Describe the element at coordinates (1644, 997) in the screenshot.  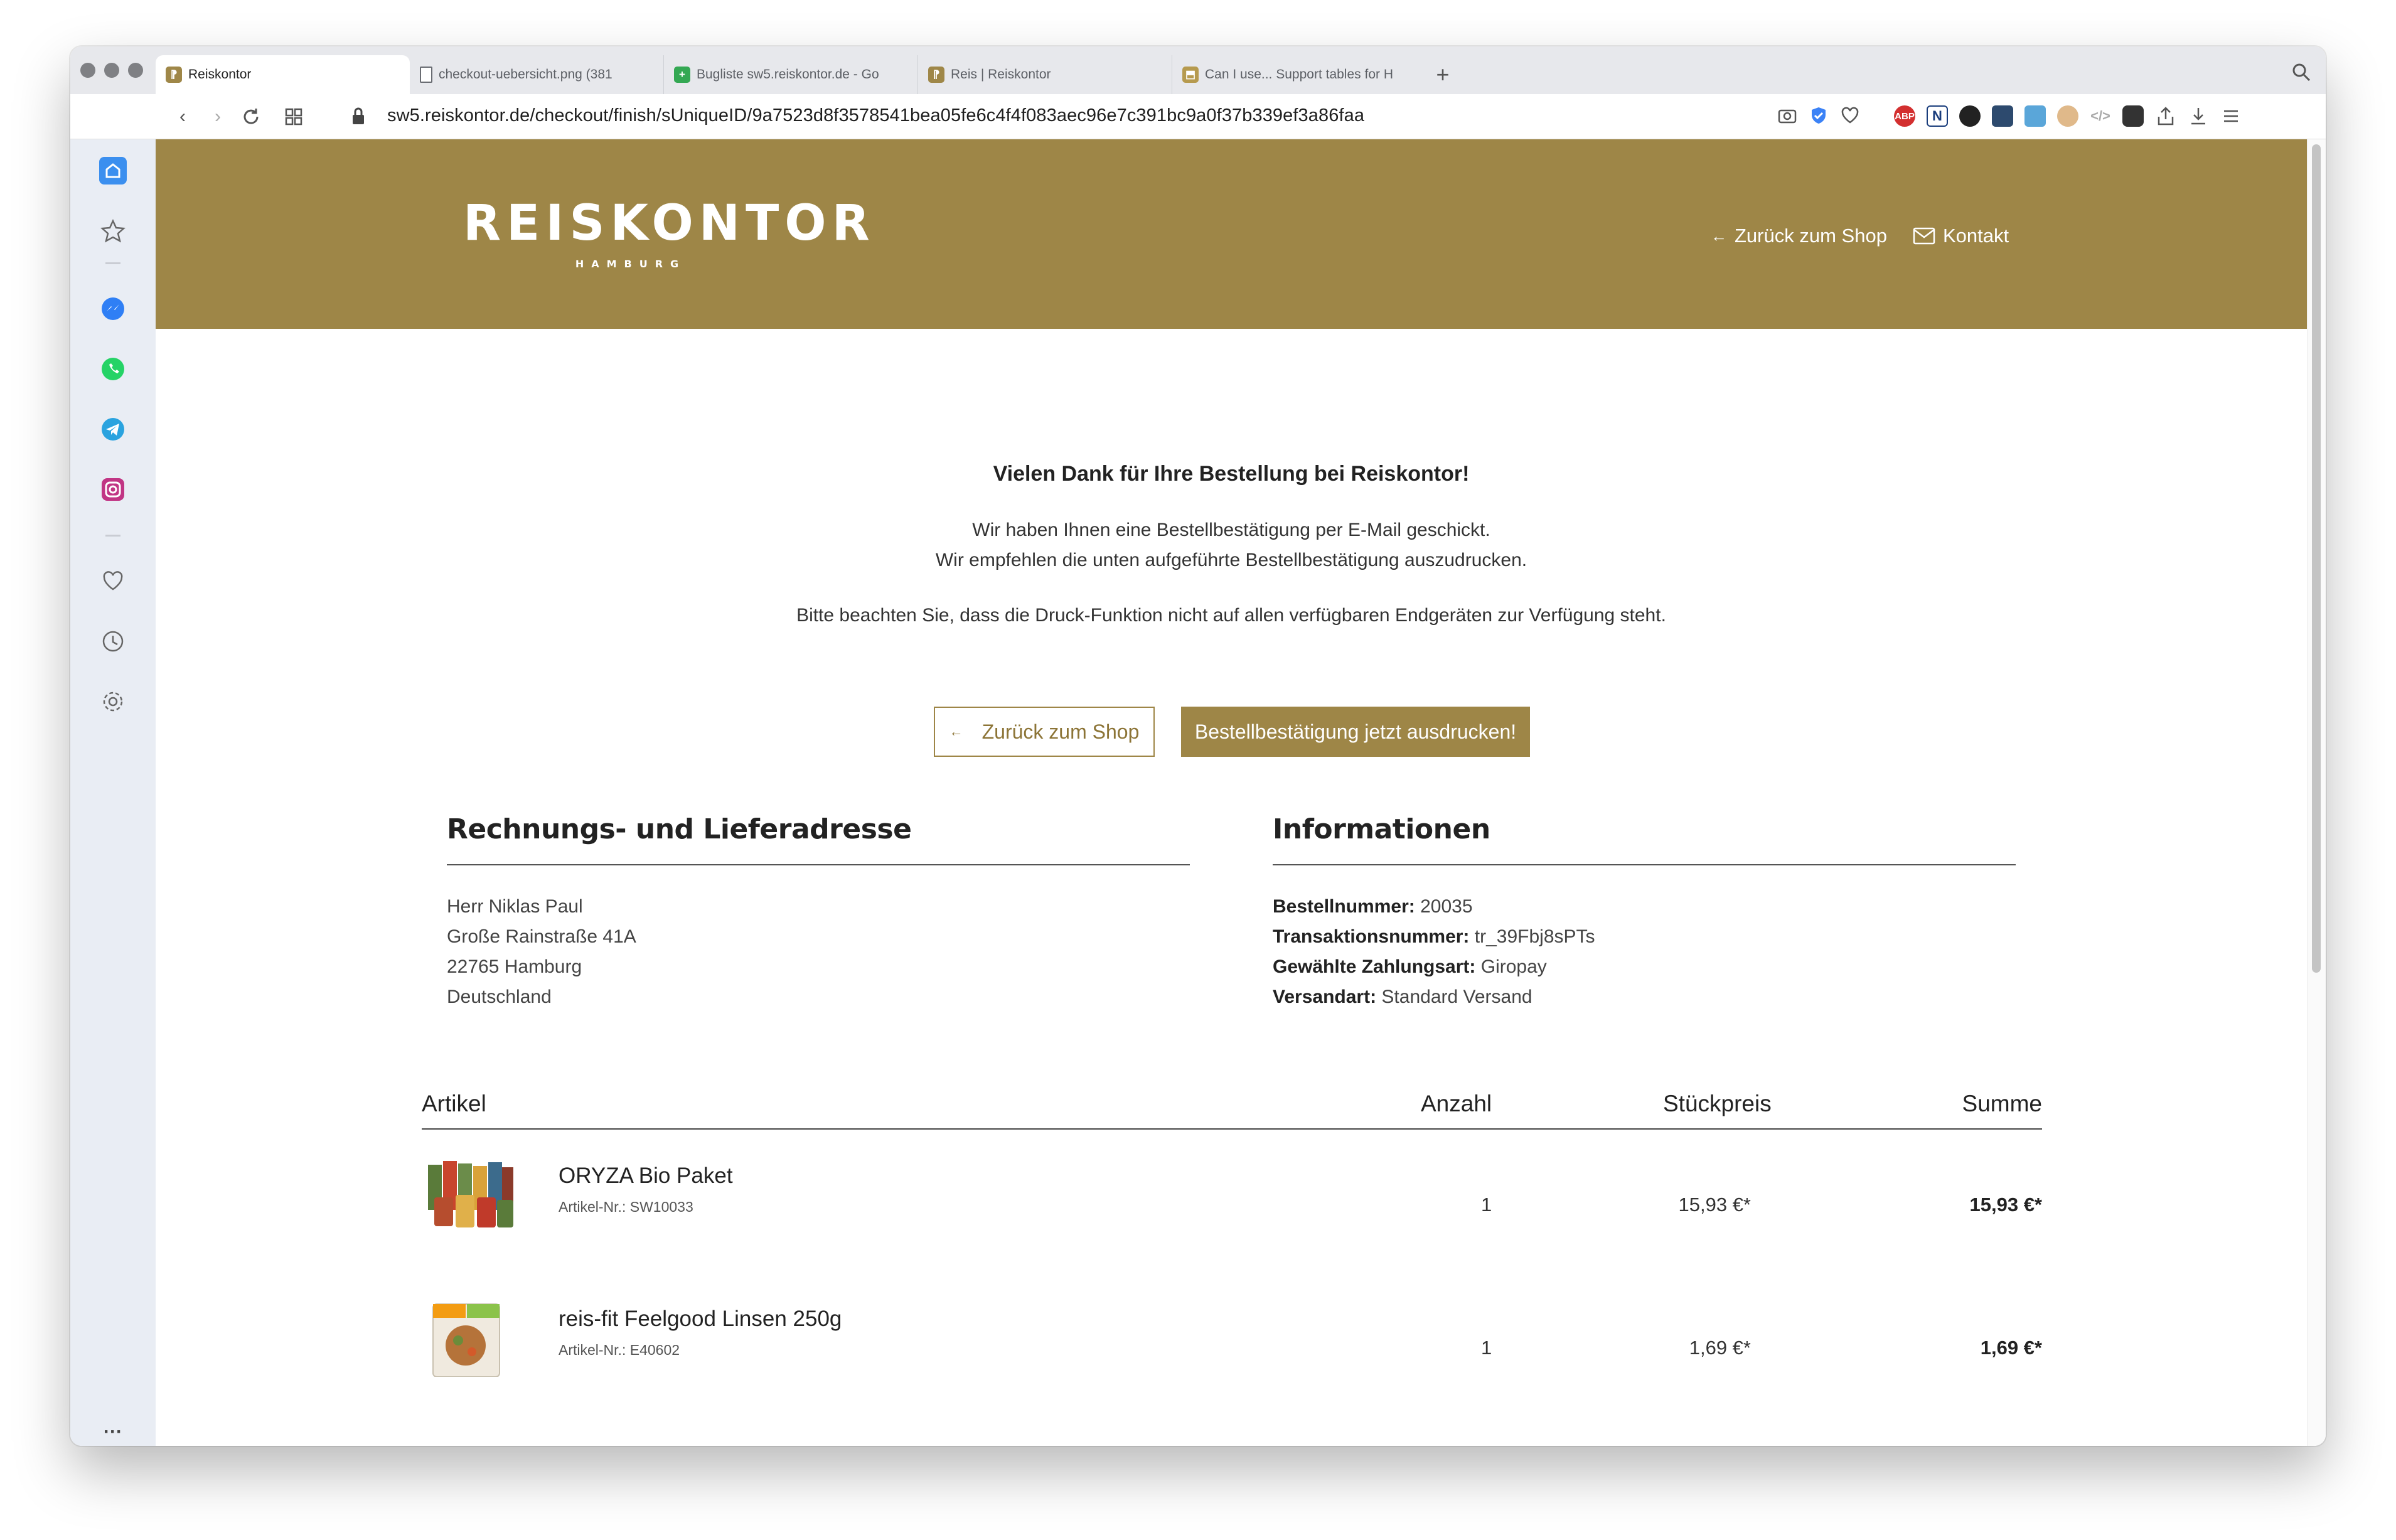
I see `shipping-row: Versandart: Standard Versand` at that location.